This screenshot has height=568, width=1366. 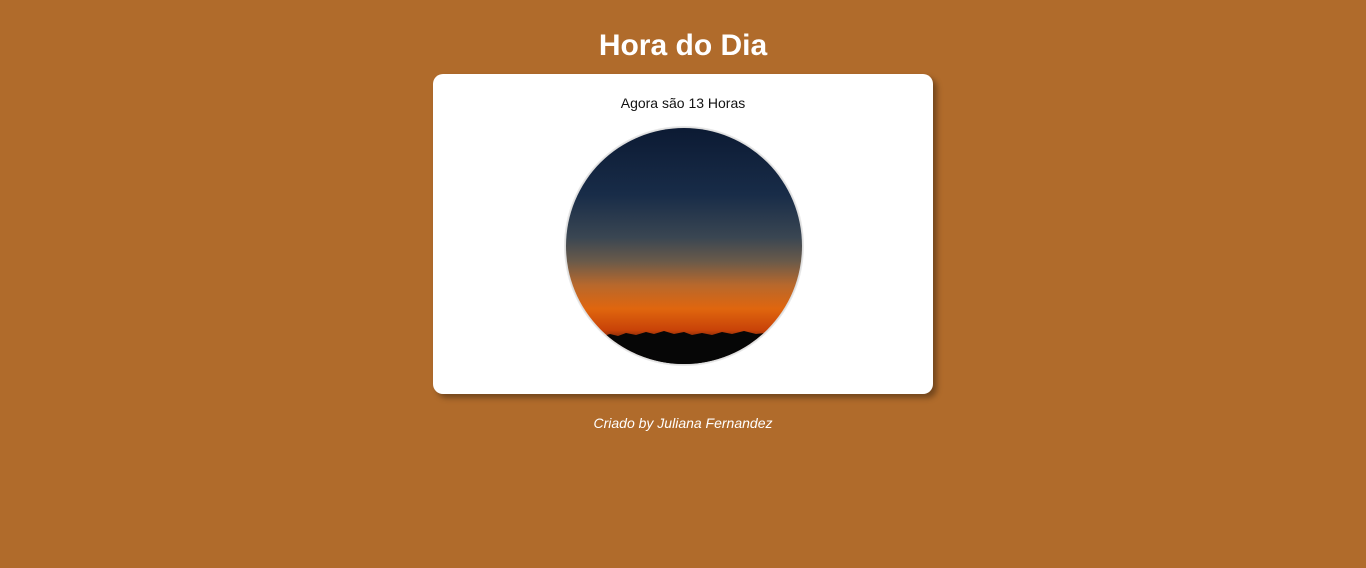 What do you see at coordinates (684, 246) in the screenshot?
I see `sunset-photo` at bounding box center [684, 246].